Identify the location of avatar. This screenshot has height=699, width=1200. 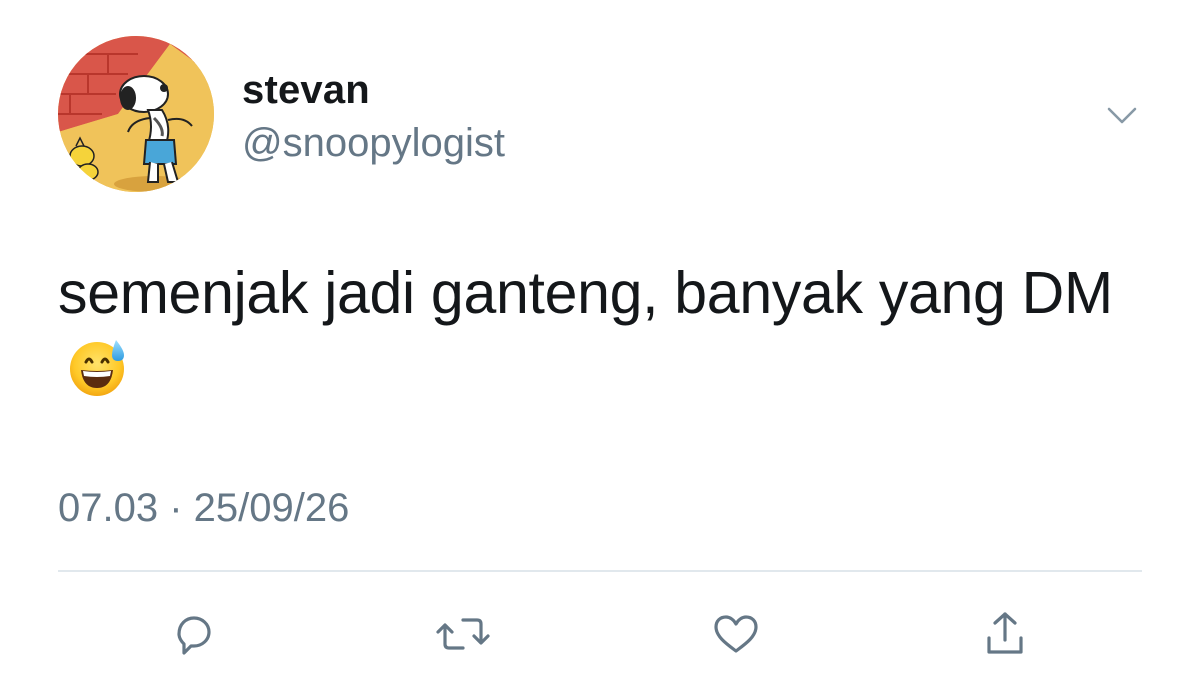
(136, 114).